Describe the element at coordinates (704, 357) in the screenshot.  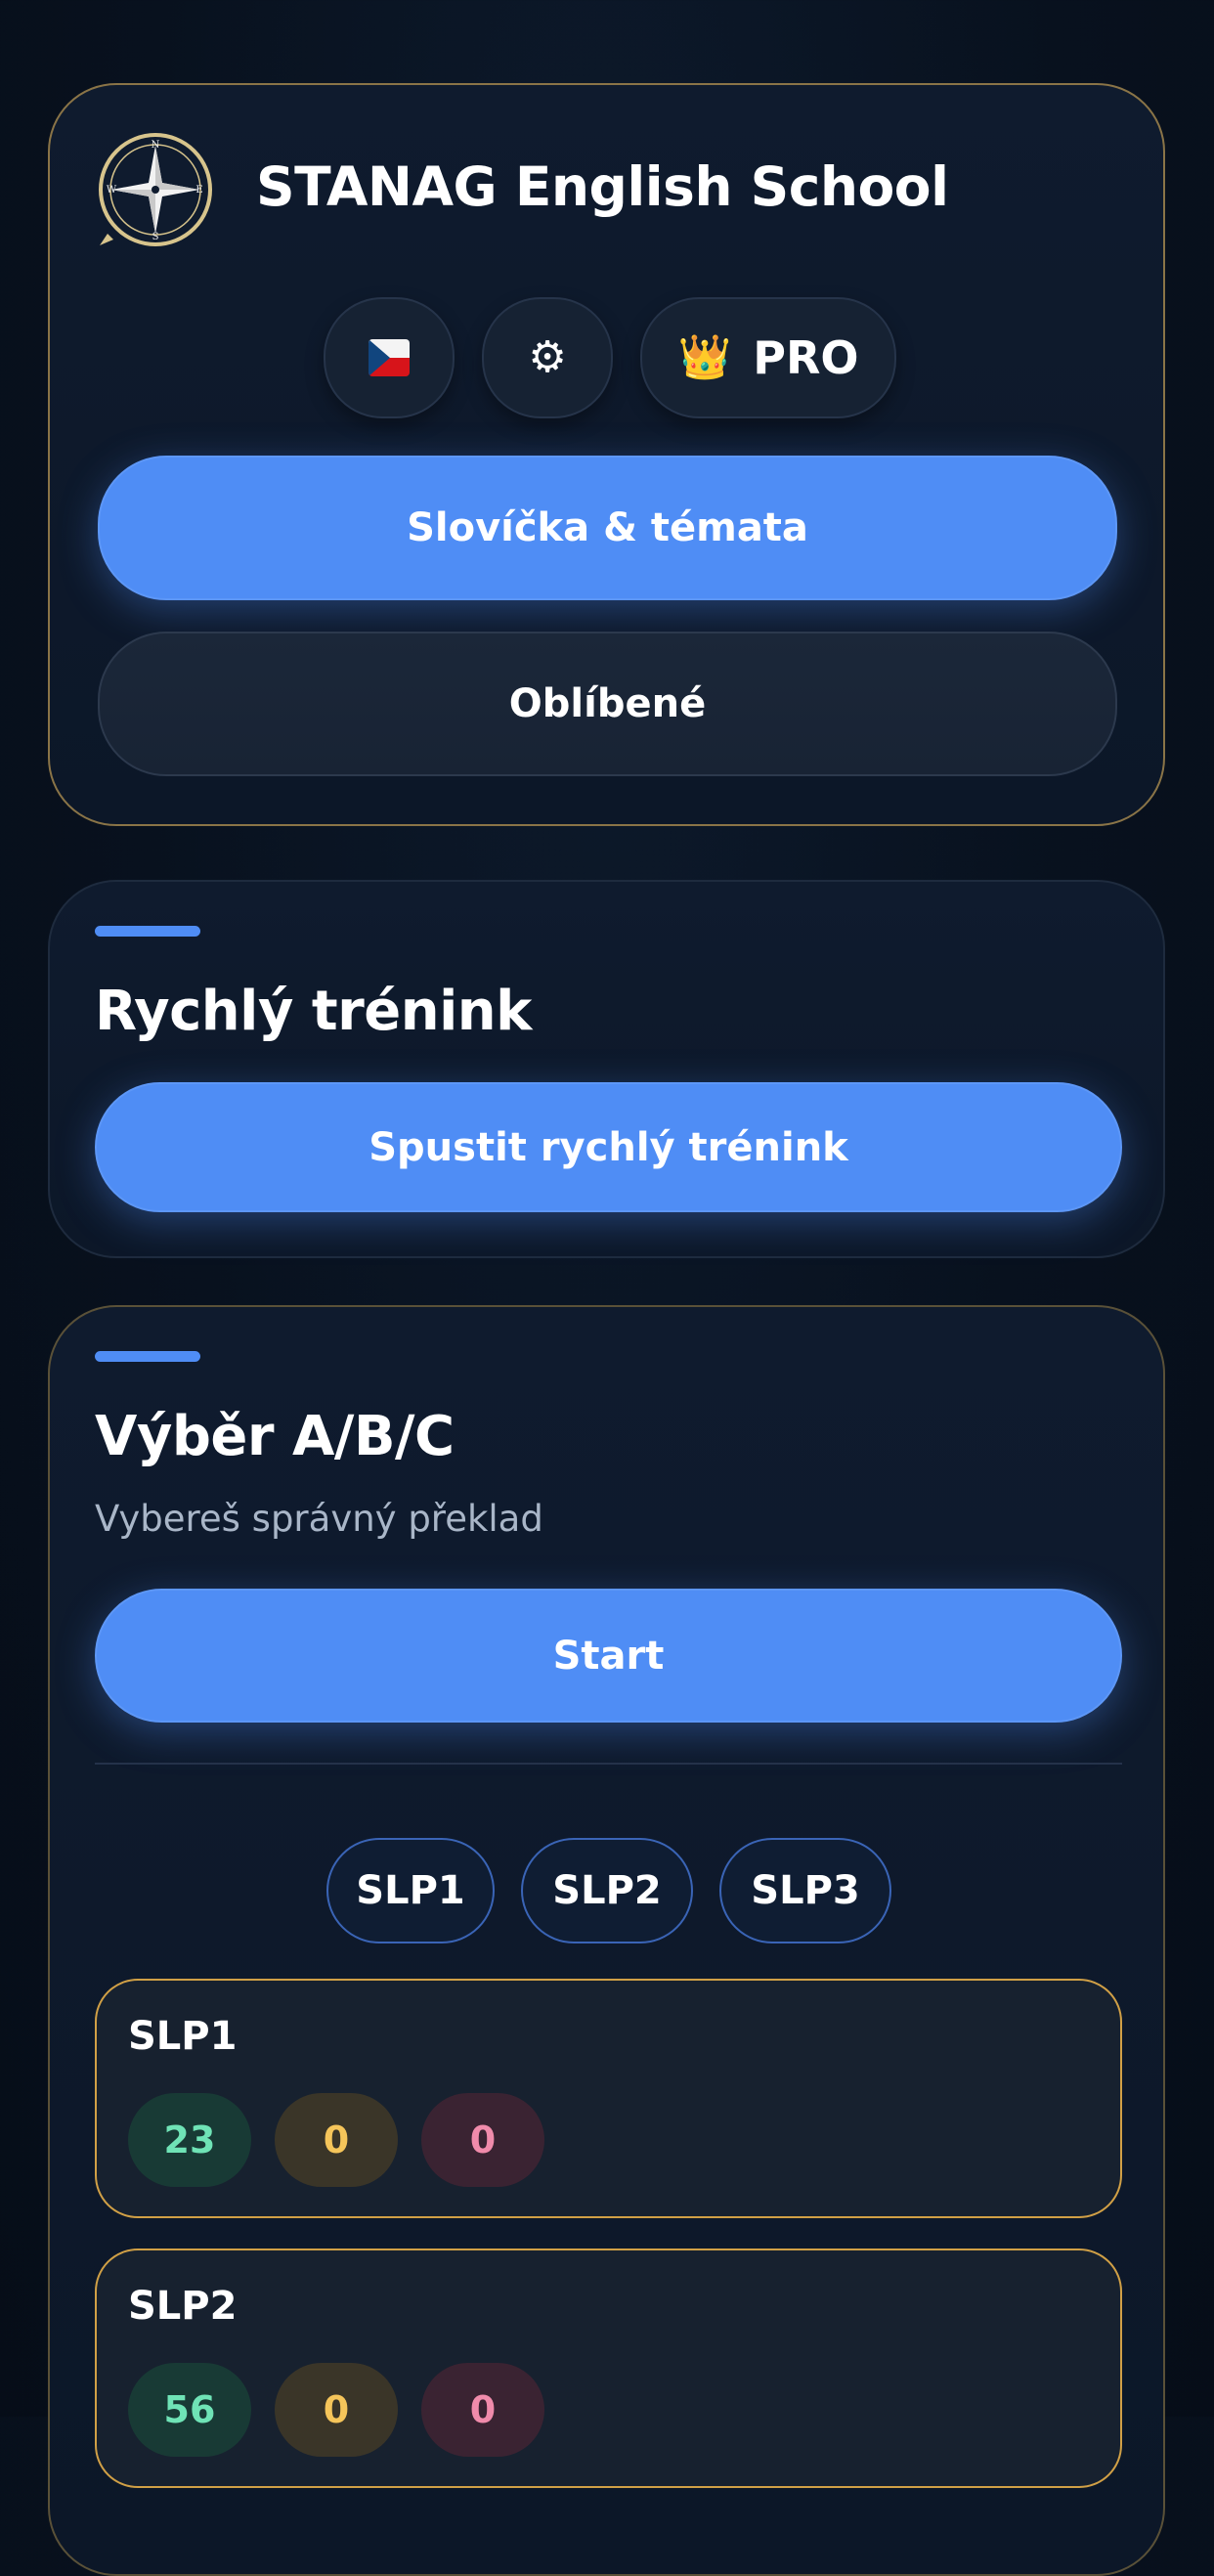
I see `crown-icon: 👑` at that location.